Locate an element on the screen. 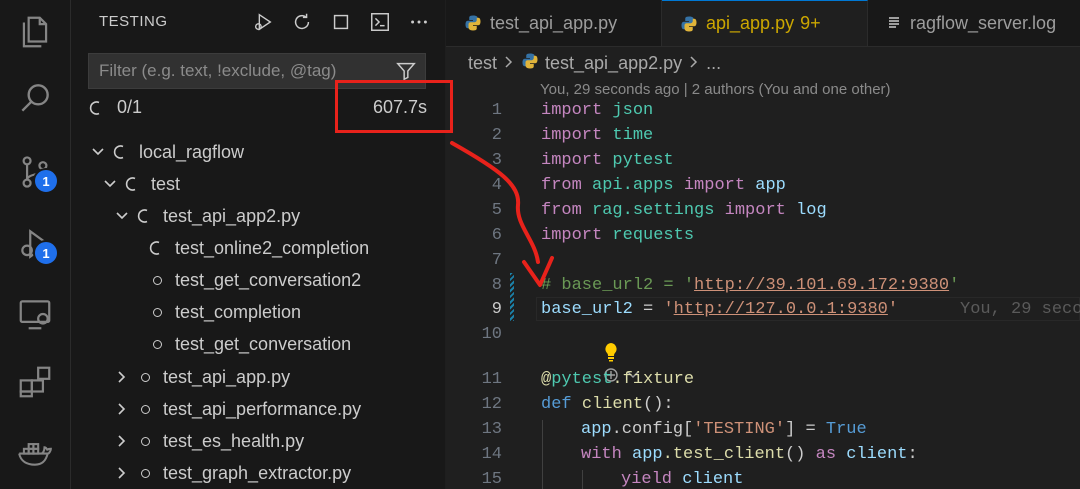  code-line: app.config['TESTING'] = True is located at coordinates (724, 429).